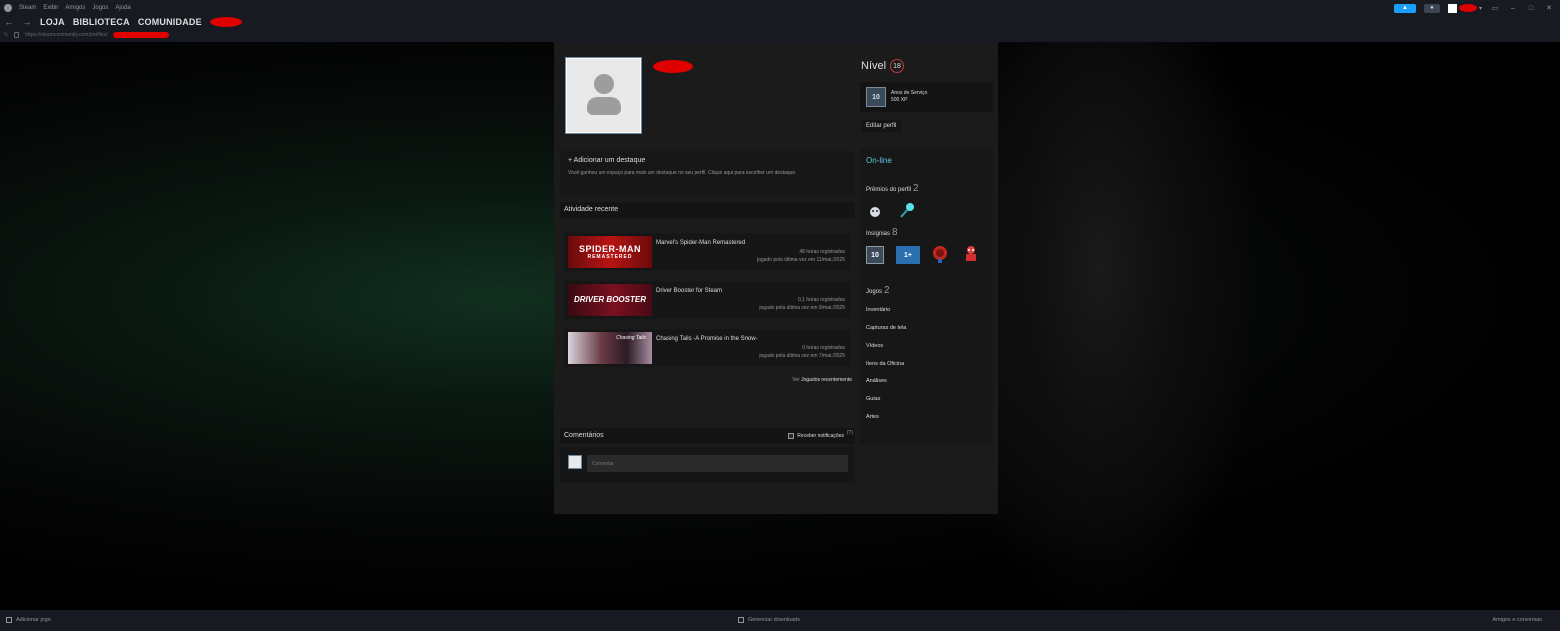 This screenshot has height=631, width=1560. Describe the element at coordinates (826, 380) in the screenshot. I see `recently-played-link: Jogados recentemente` at that location.